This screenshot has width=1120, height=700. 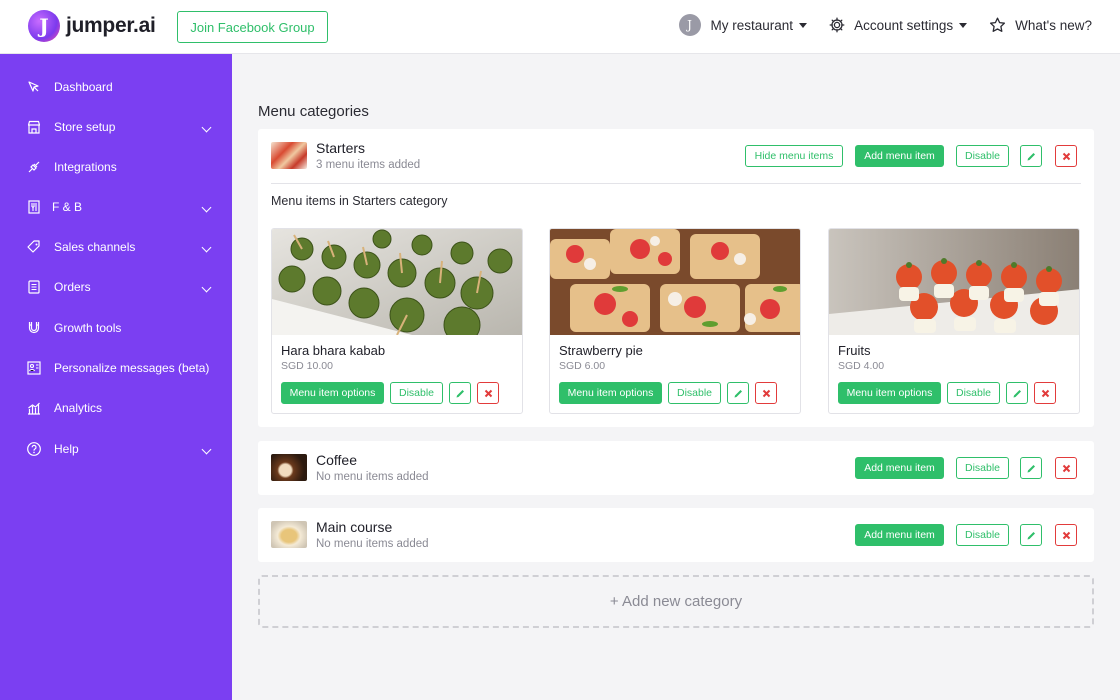 What do you see at coordinates (34, 127) in the screenshot?
I see `store-icon` at bounding box center [34, 127].